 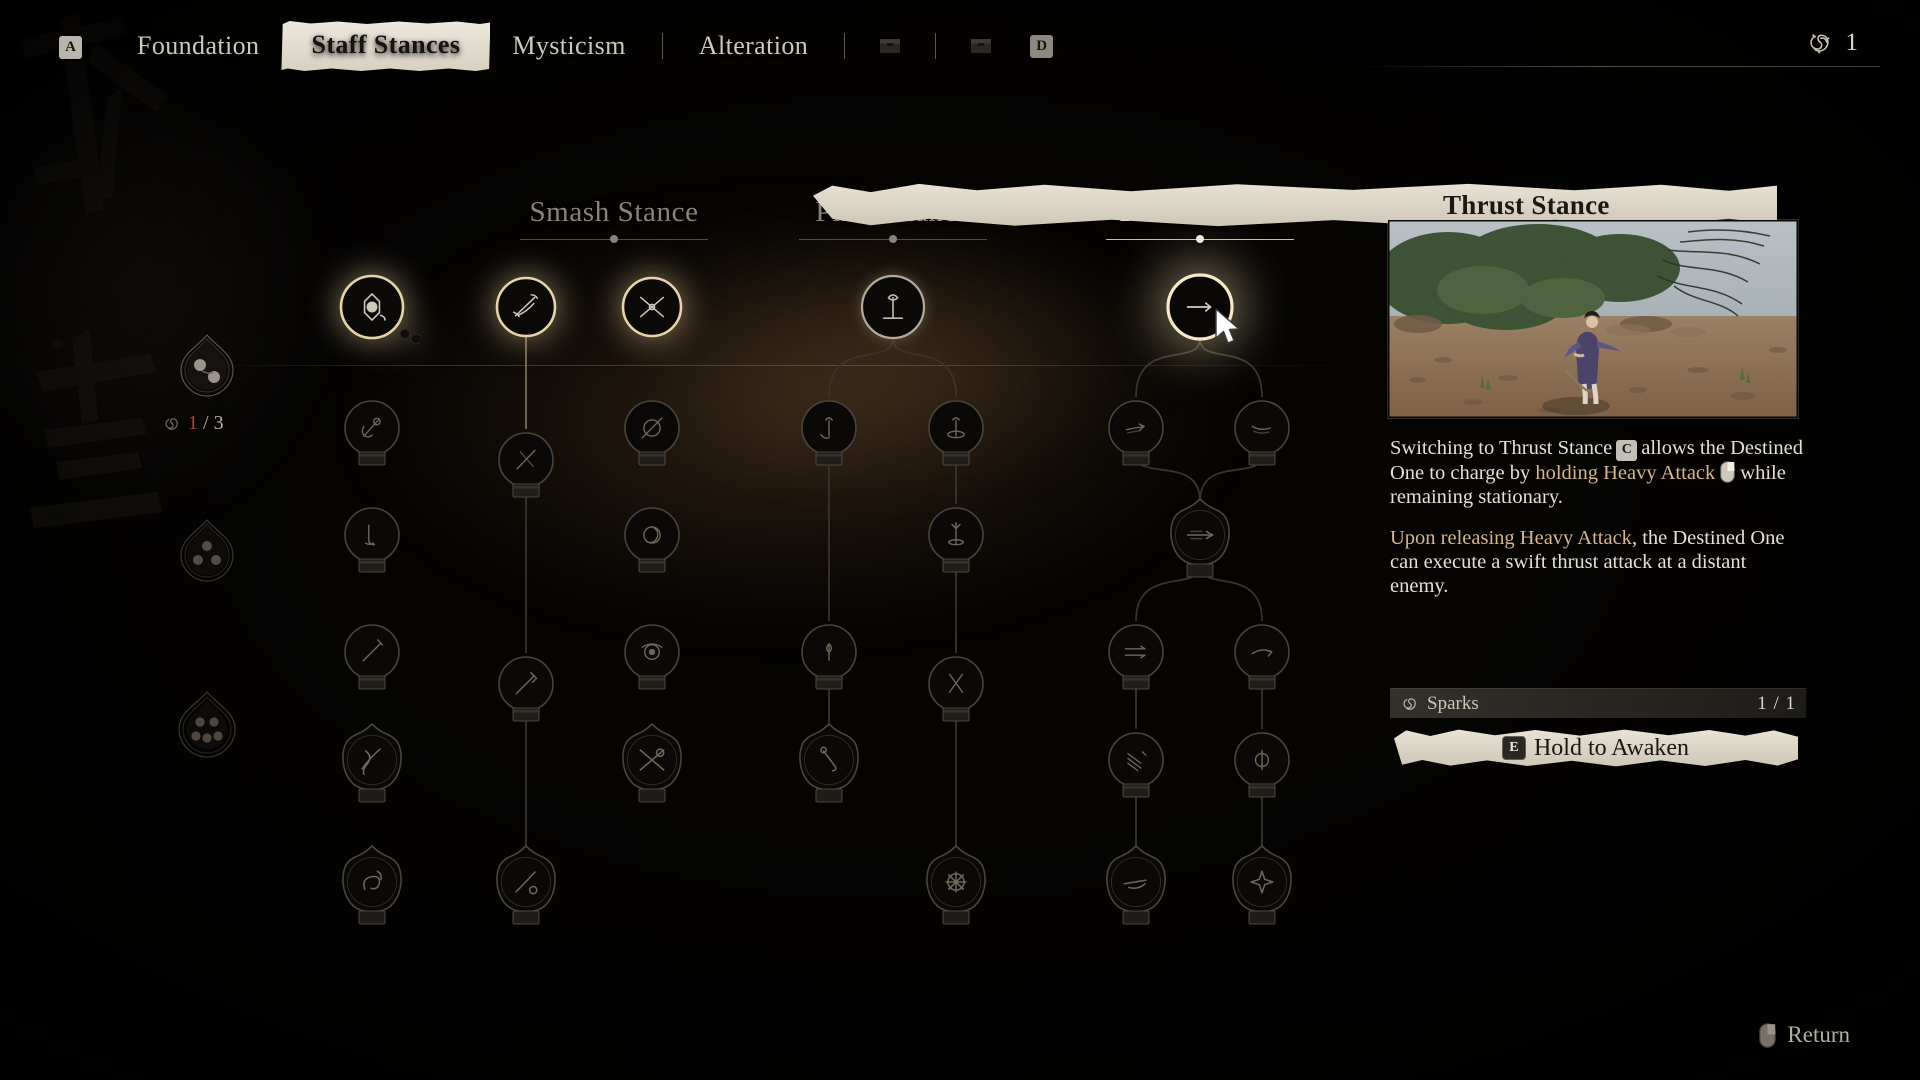 I want to click on pillar-node-left4, so click(x=829, y=760).